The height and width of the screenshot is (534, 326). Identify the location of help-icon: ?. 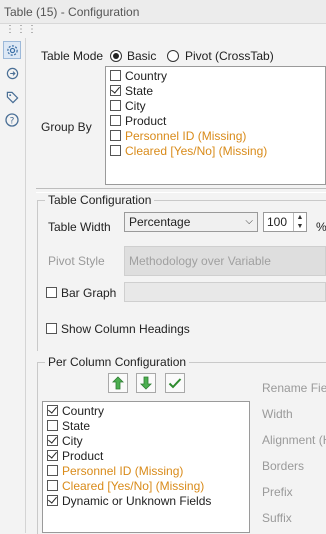
(12, 120).